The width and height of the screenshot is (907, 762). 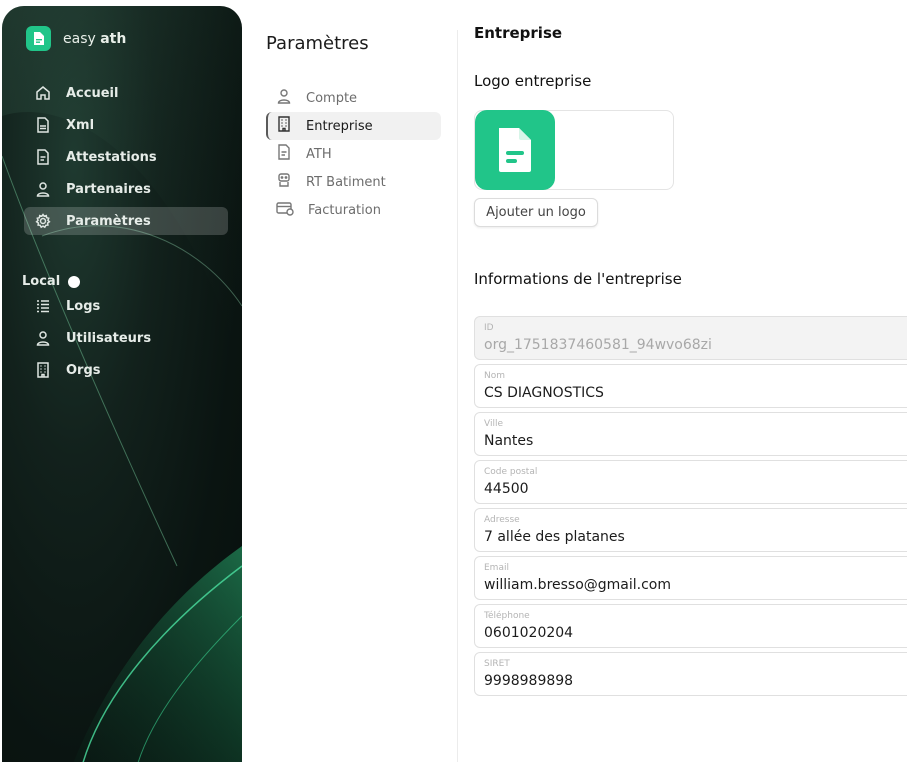 I want to click on sidebar-item-attestations: Attestations, so click(x=126, y=157).